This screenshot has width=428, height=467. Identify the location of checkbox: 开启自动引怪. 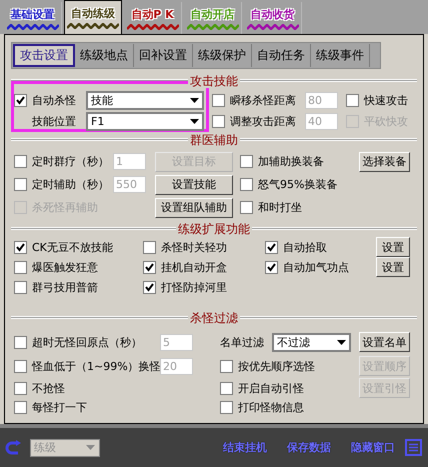
(262, 388).